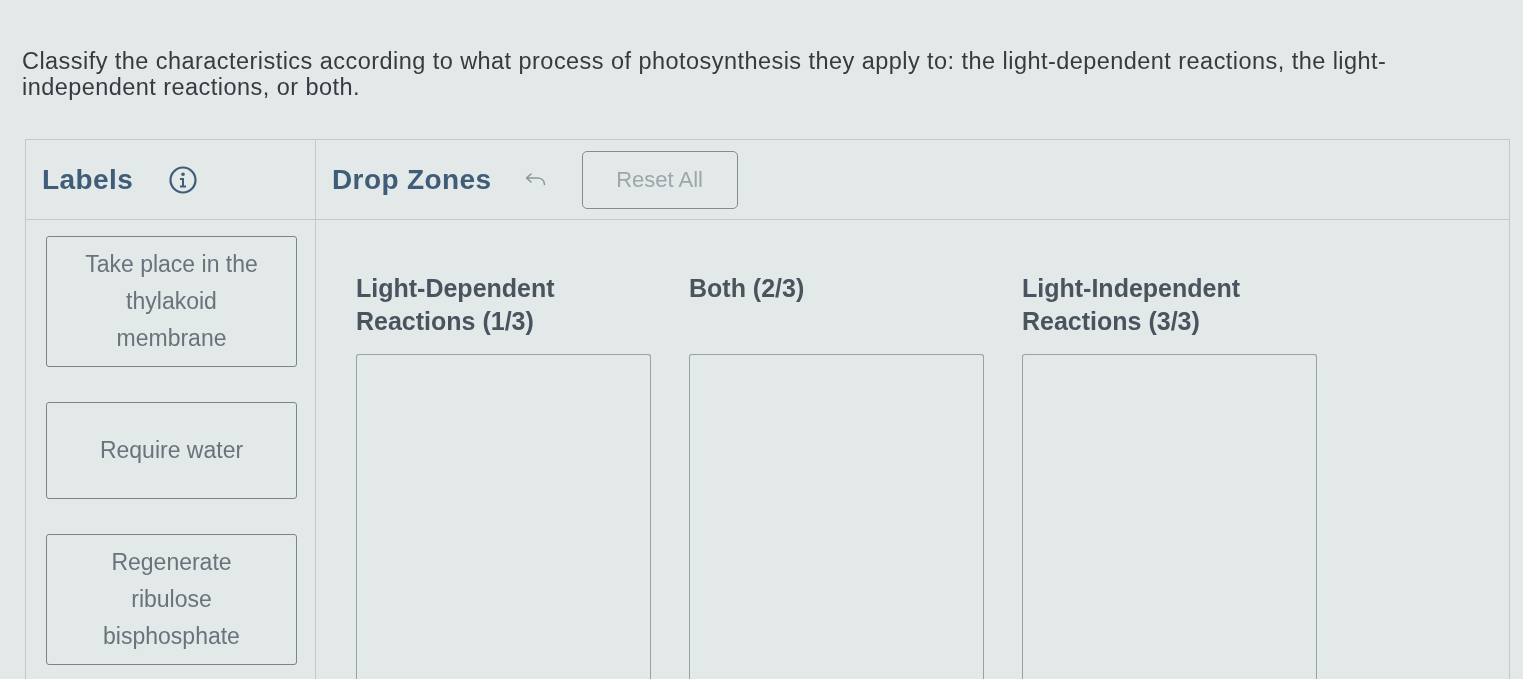  I want to click on drop-zone-title: Both (2/3), so click(747, 288).